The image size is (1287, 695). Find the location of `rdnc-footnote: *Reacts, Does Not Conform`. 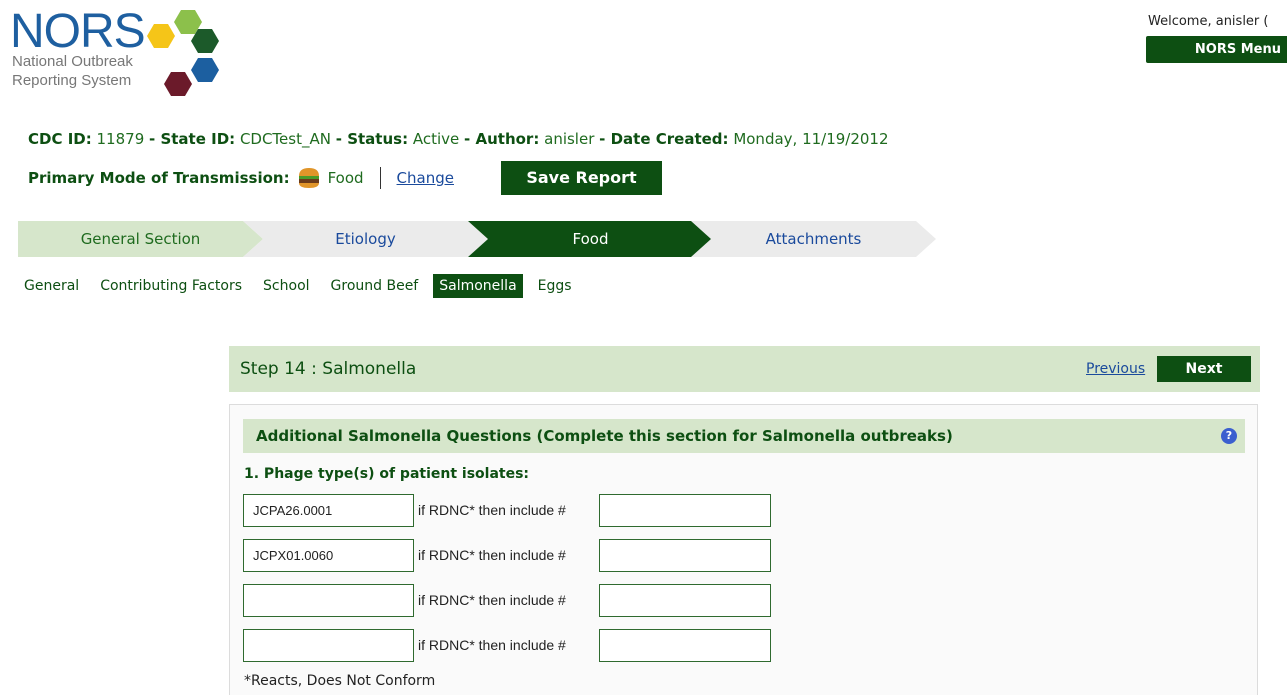

rdnc-footnote: *Reacts, Does Not Conform is located at coordinates (340, 681).